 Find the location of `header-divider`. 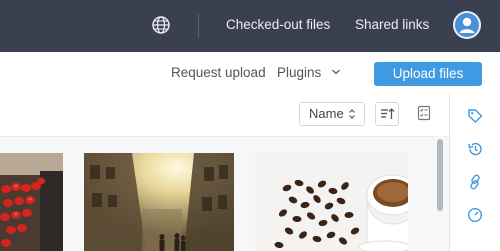

header-divider is located at coordinates (198, 26).